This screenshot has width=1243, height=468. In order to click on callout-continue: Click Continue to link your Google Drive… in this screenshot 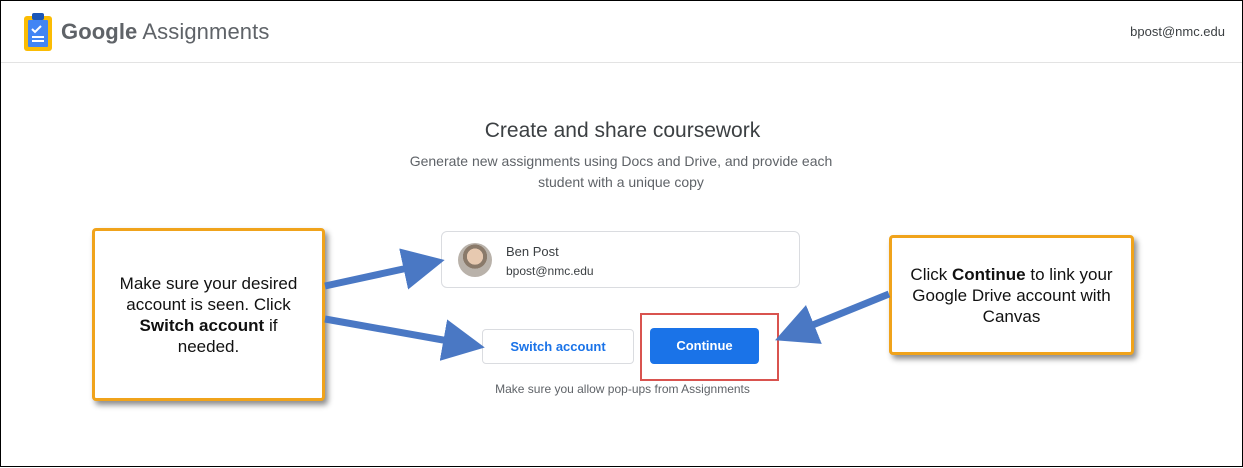, I will do `click(1011, 295)`.